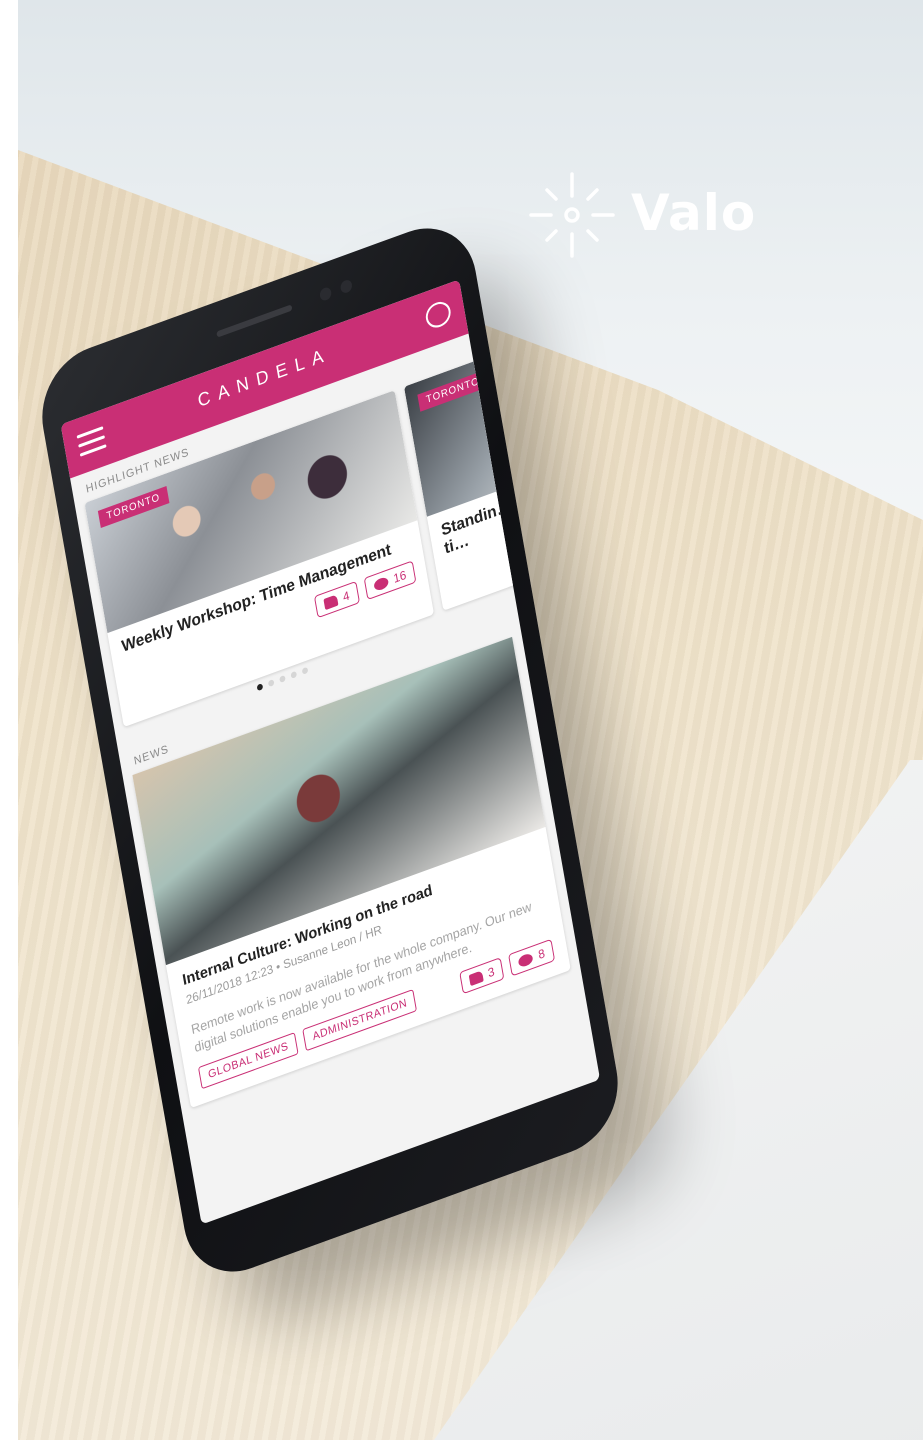 The width and height of the screenshot is (923, 1440). I want to click on phone-speaker, so click(254, 321).